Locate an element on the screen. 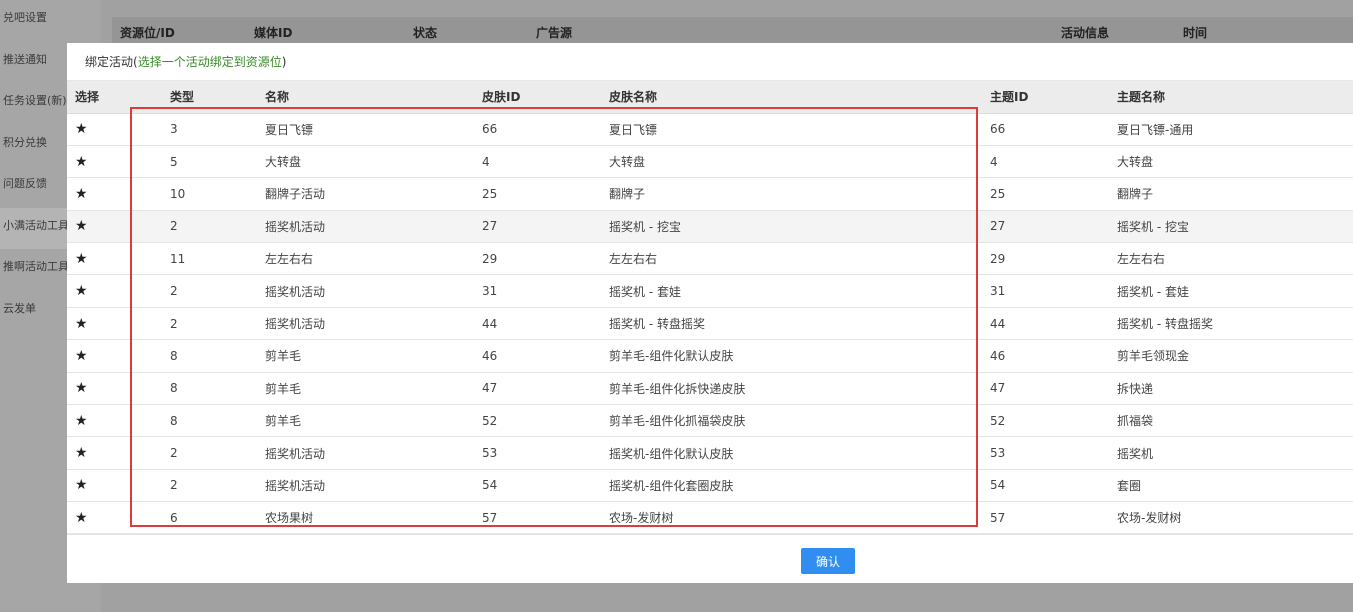 This screenshot has height=612, width=1353. skin-name-cell: 摇奖机-组件化套圈皮肤 is located at coordinates (671, 485).